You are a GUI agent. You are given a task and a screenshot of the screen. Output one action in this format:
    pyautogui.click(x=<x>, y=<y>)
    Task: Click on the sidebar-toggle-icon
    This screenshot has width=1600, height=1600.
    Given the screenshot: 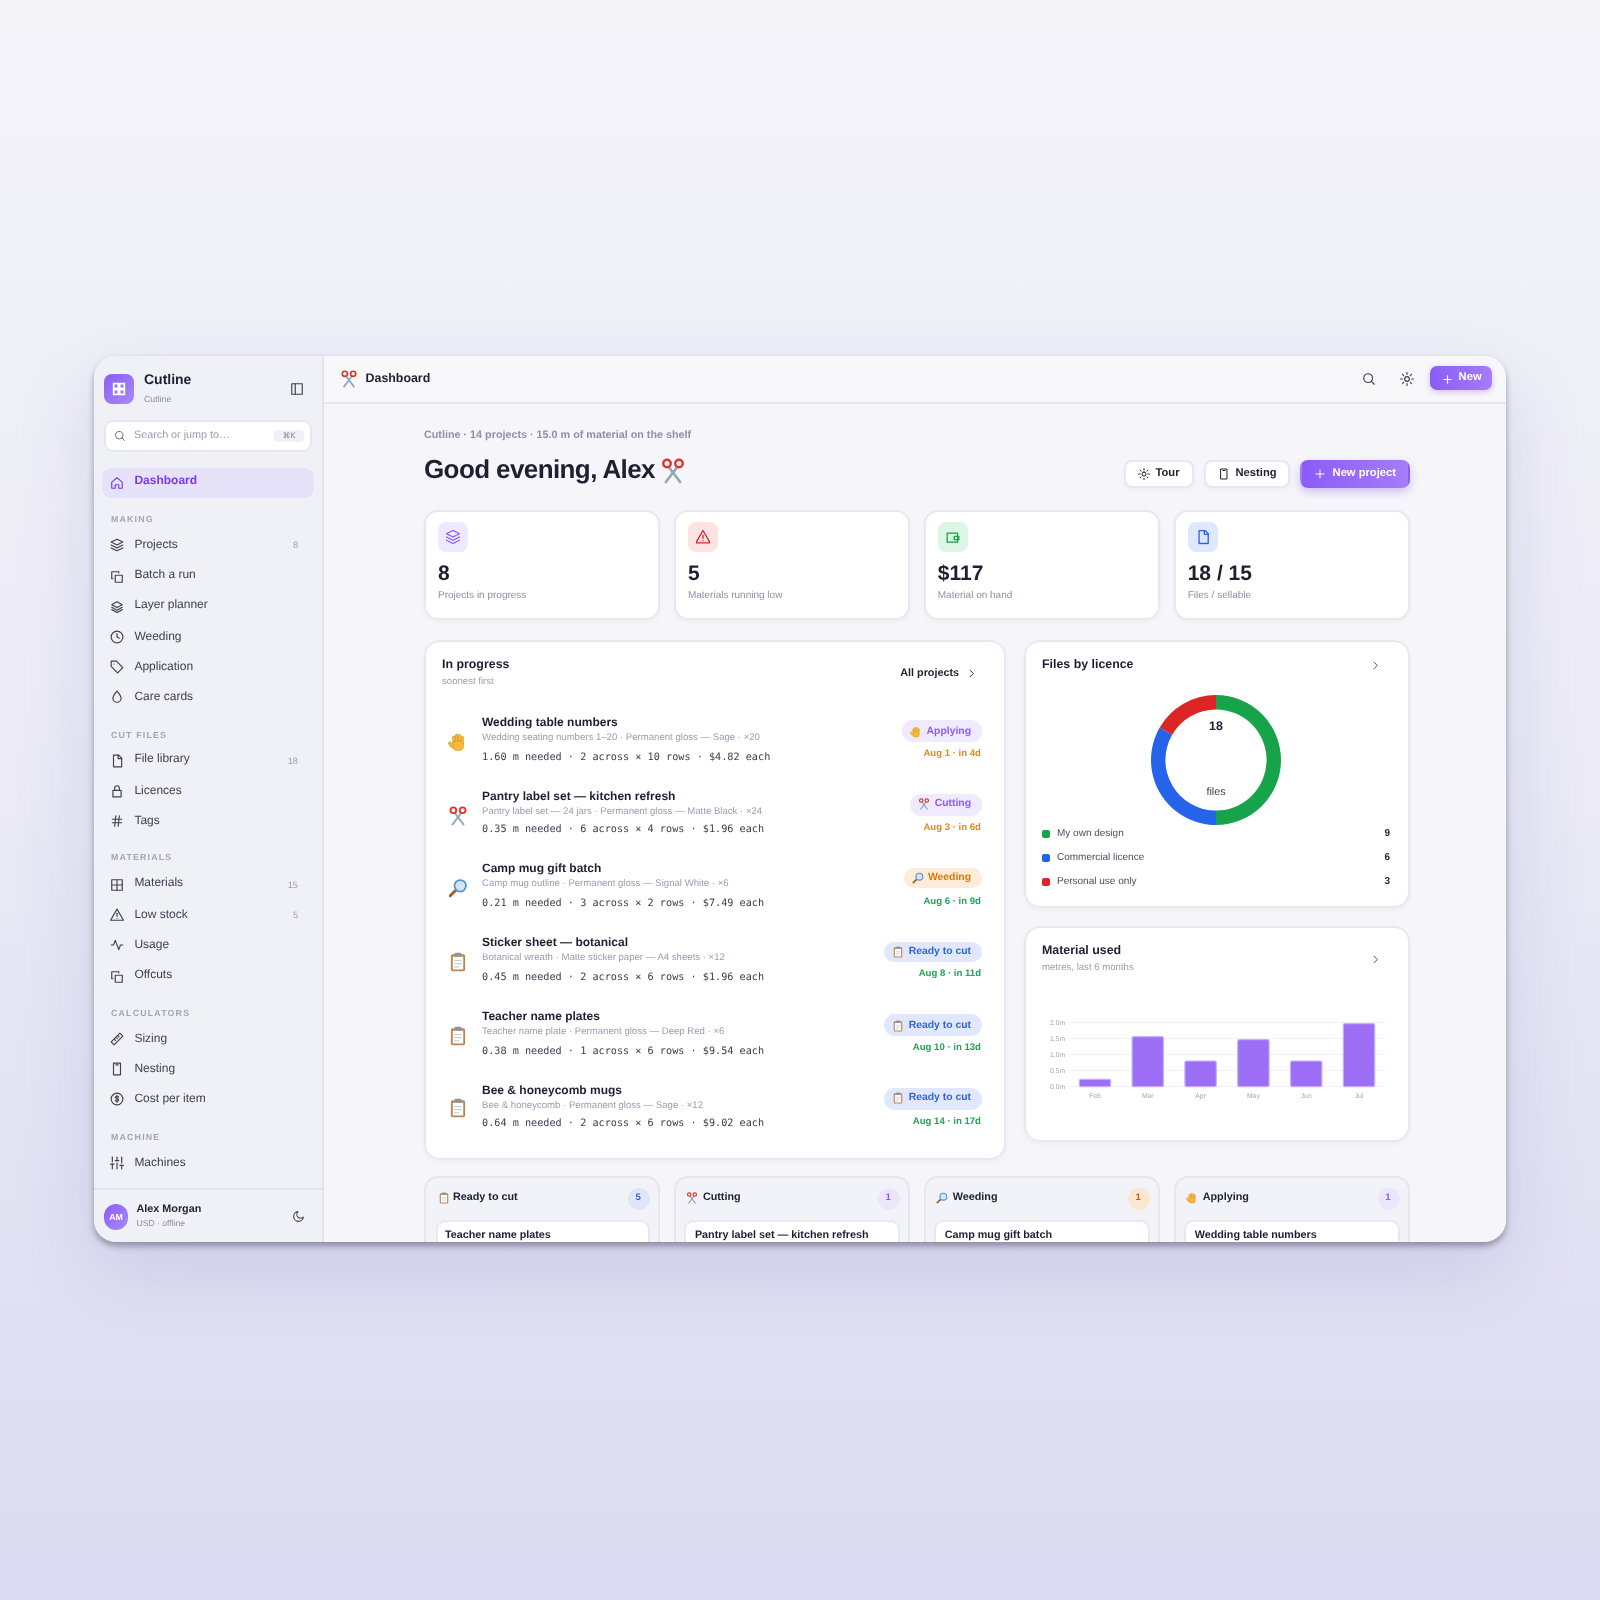 What is the action you would take?
    pyautogui.click(x=296, y=389)
    